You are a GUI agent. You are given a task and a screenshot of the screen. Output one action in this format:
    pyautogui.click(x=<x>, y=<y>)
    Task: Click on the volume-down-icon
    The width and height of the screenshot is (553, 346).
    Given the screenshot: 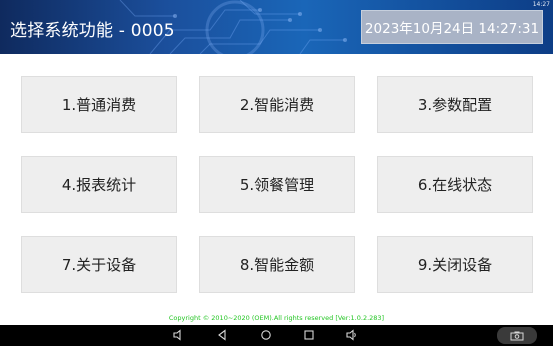 What is the action you would take?
    pyautogui.click(x=179, y=335)
    